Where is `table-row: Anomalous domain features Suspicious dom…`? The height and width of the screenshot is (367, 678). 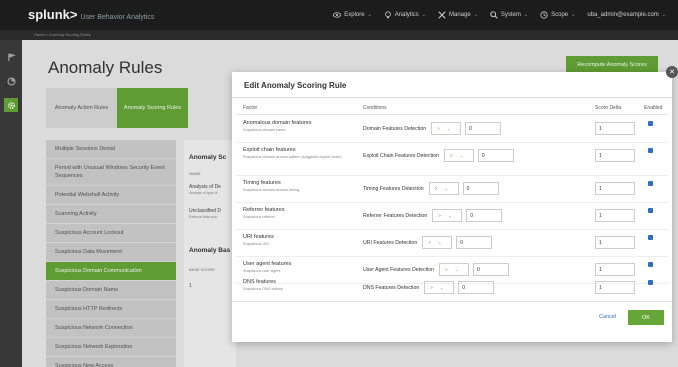 table-row: Anomalous domain features Suspicious dom… is located at coordinates (452, 129).